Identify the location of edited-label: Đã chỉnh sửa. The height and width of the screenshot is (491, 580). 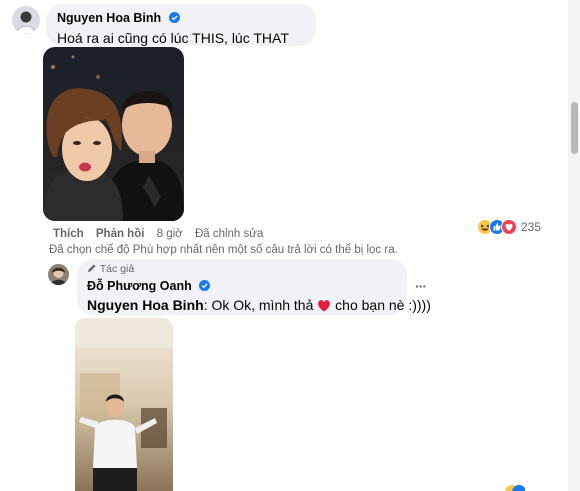
(229, 234).